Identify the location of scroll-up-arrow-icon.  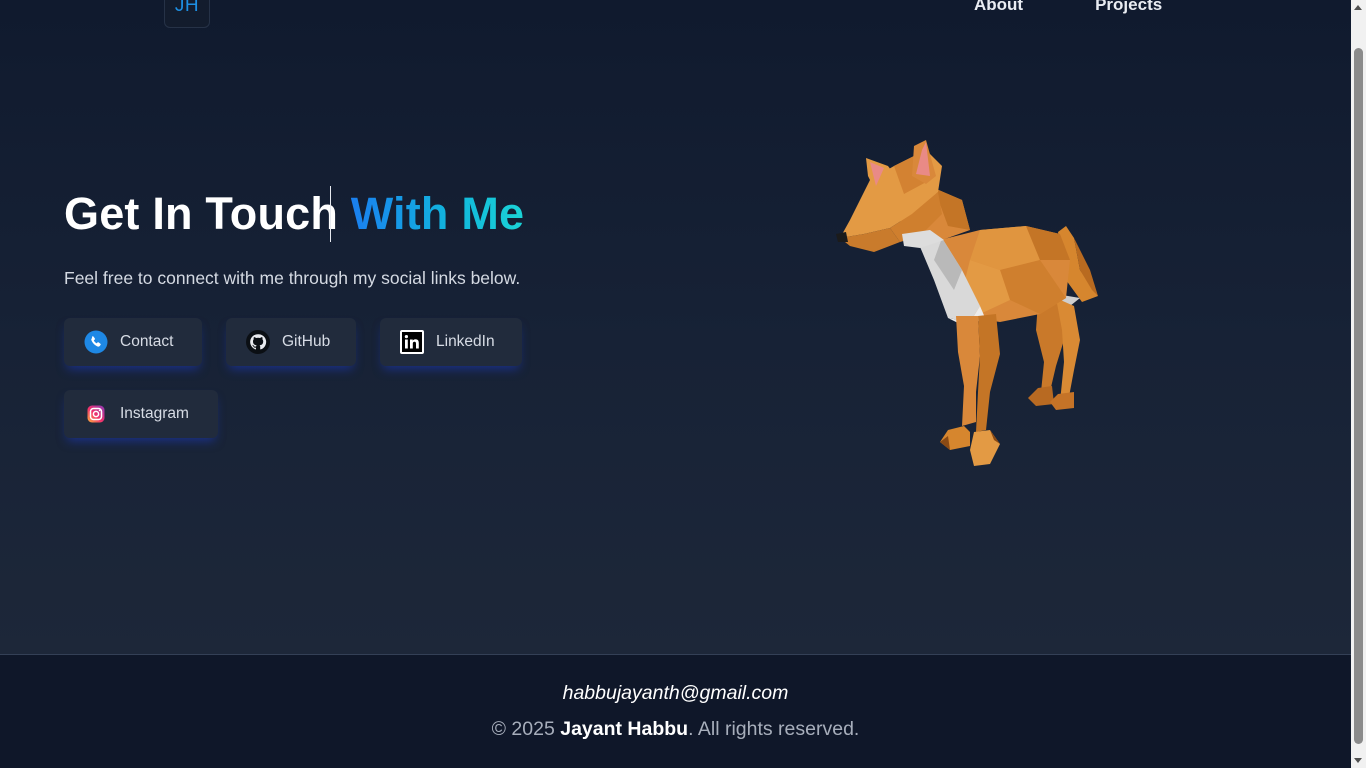
(1358, 7).